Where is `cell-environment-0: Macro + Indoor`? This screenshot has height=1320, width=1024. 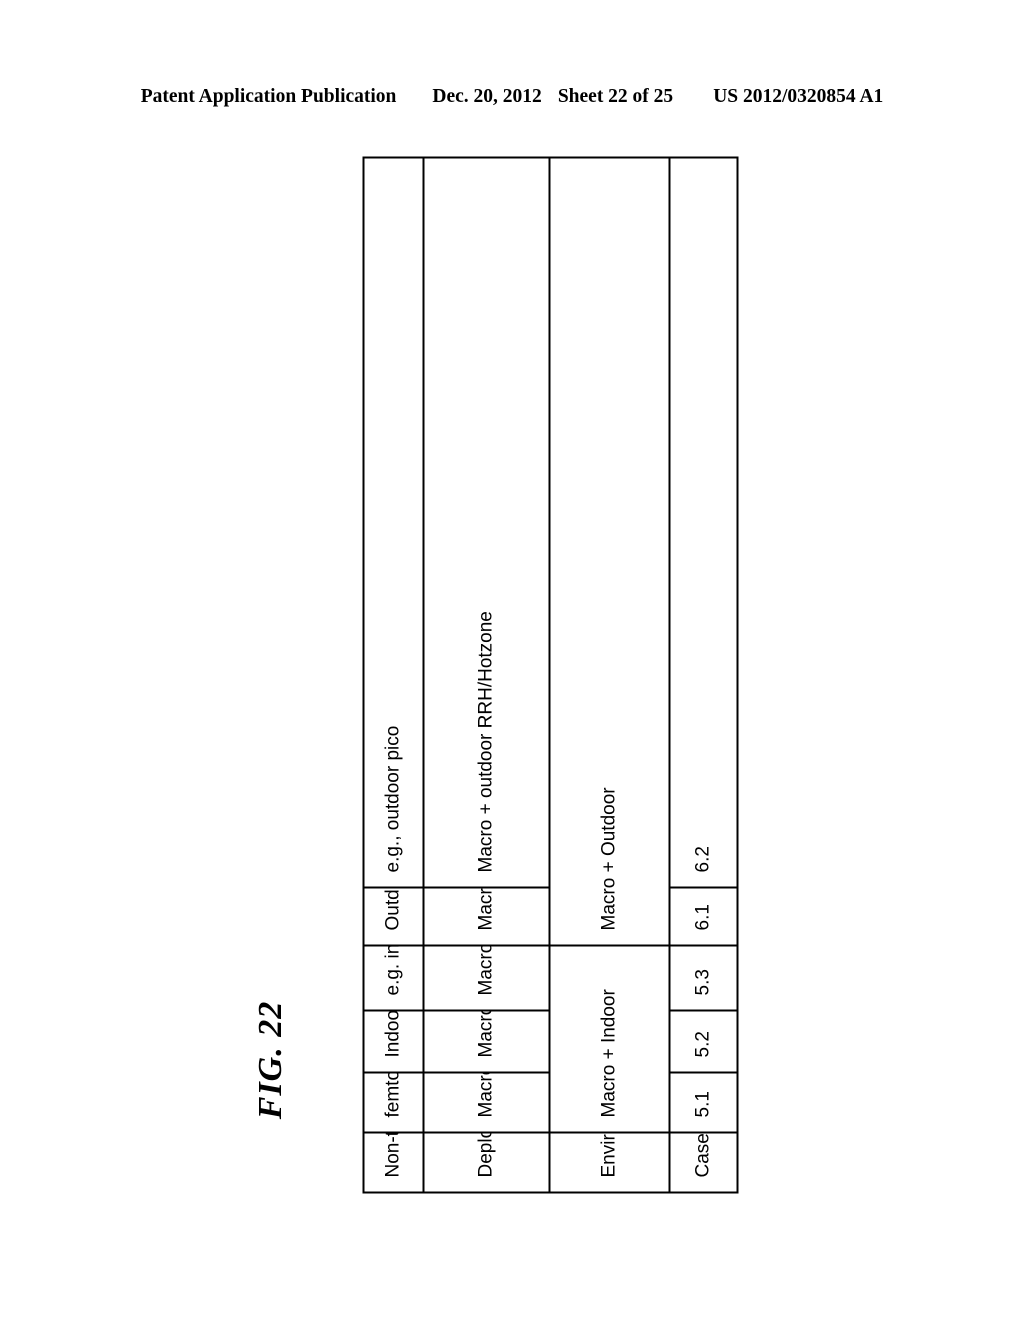 cell-environment-0: Macro + Indoor is located at coordinates (609, 1038).